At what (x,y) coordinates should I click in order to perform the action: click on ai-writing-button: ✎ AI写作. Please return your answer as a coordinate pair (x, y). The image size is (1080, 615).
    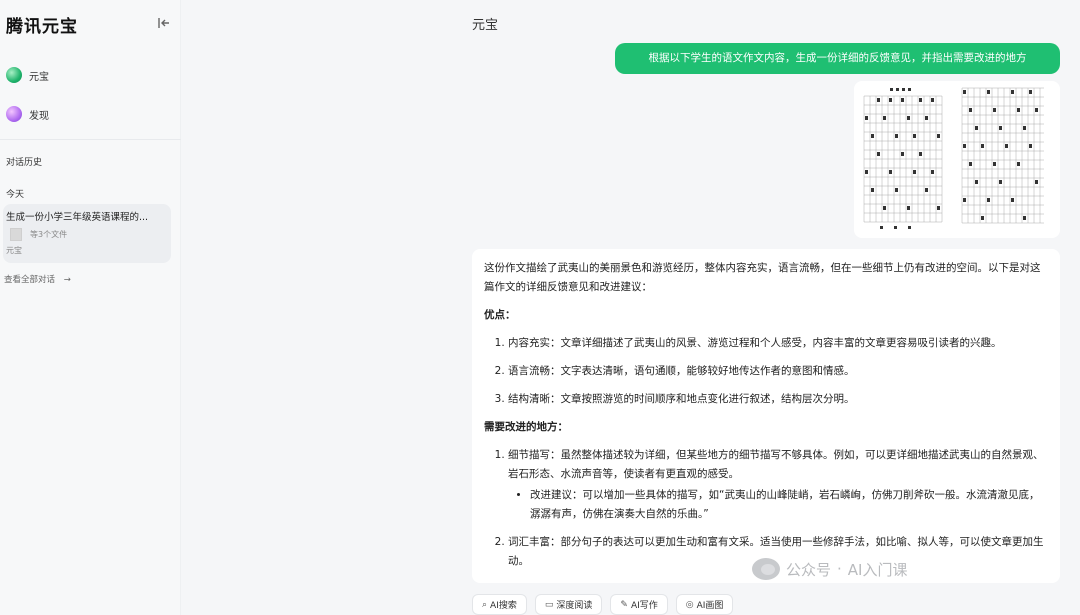
    Looking at the image, I should click on (639, 604).